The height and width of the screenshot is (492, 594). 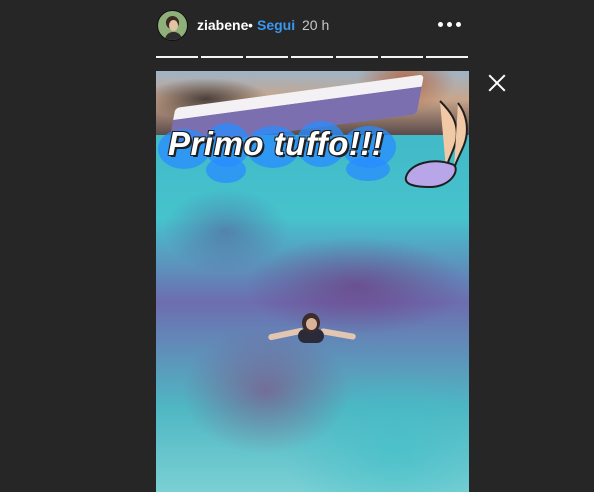 I want to click on swimmer-face, so click(x=311, y=324).